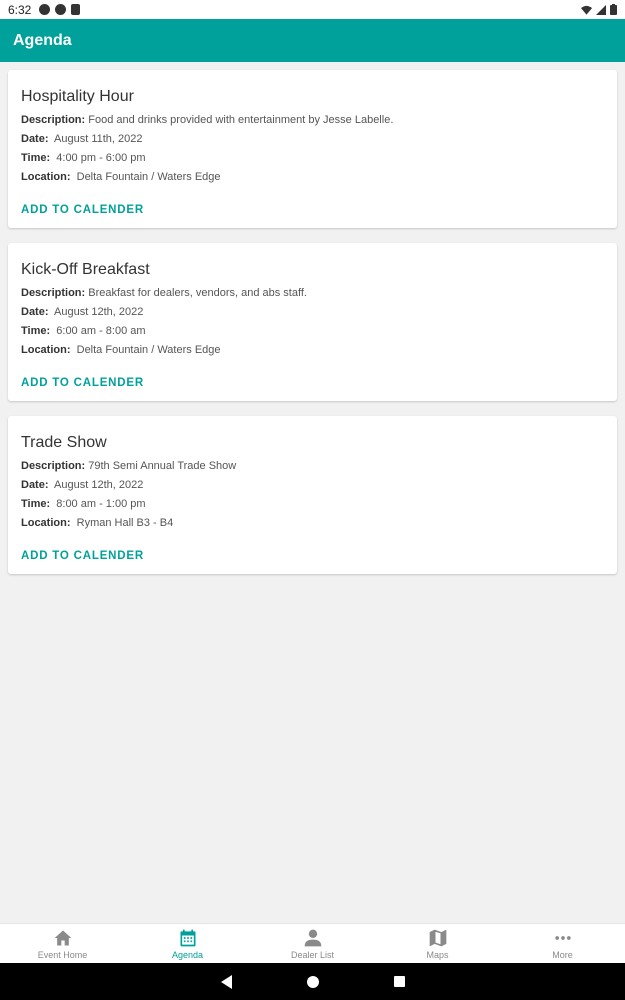 This screenshot has height=1000, width=625. I want to click on nav-item-more: More, so click(562, 943).